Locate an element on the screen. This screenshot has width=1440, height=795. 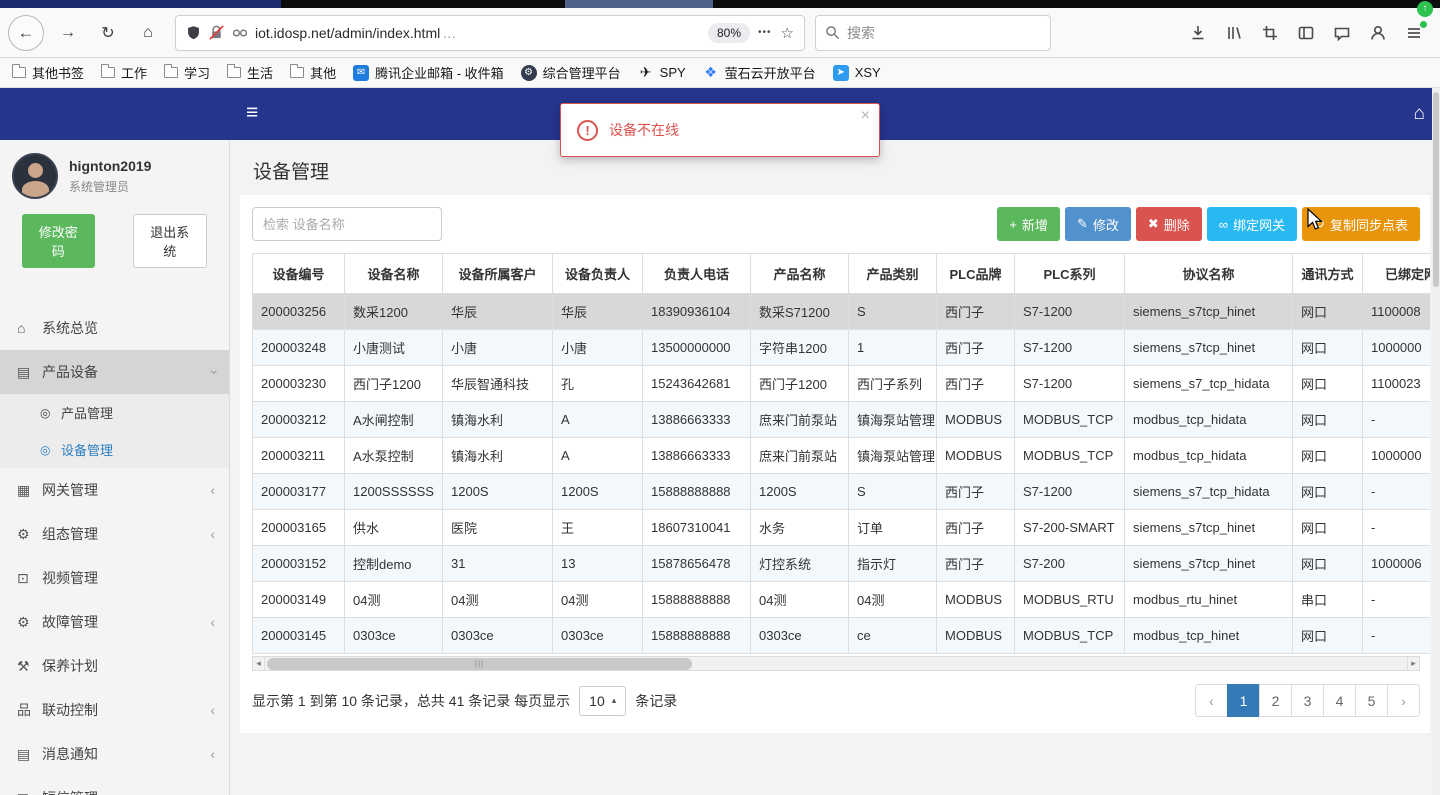
scrollbar-thumb: ||| is located at coordinates (479, 664).